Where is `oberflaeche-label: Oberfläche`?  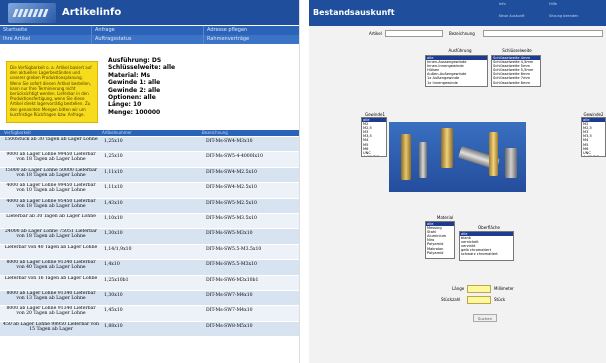
oberflaeche-label: Oberfläche is located at coordinates (489, 227).